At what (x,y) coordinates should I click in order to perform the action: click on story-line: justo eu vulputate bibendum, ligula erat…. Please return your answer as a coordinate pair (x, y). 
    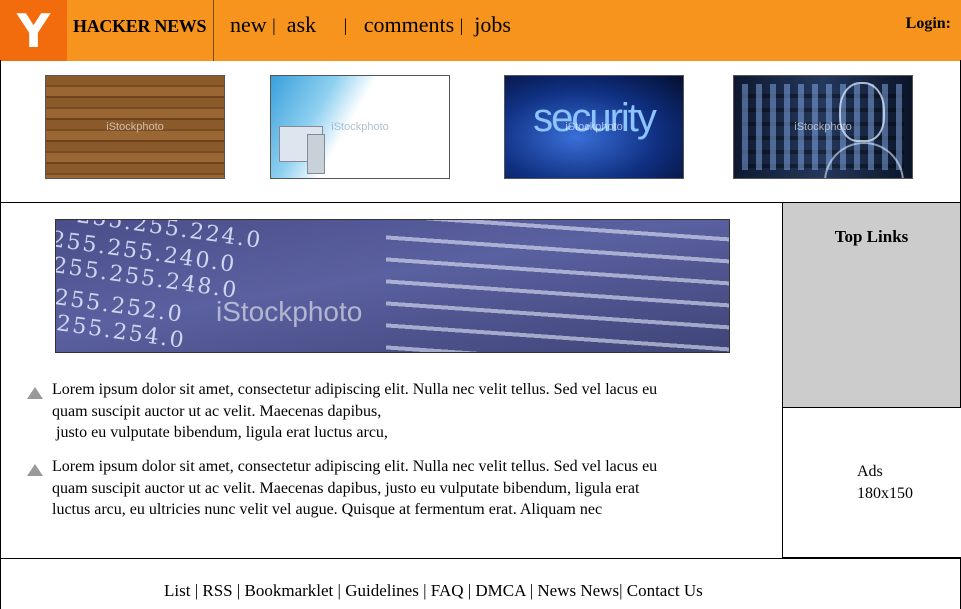
    Looking at the image, I should click on (220, 432).